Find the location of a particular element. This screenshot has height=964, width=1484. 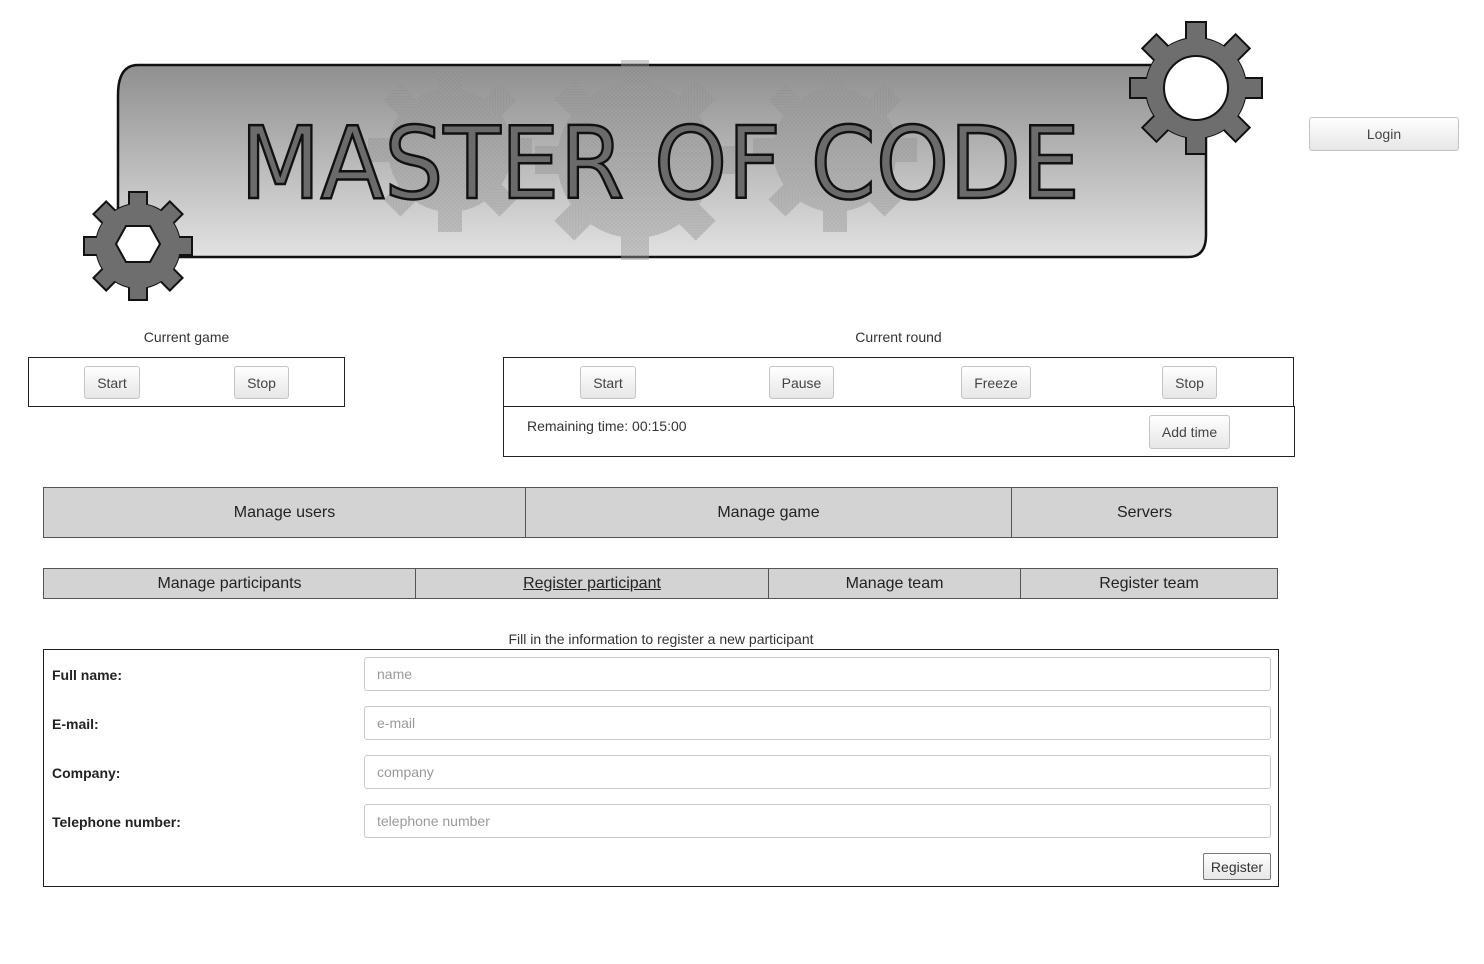

login-button: Login is located at coordinates (1384, 134).